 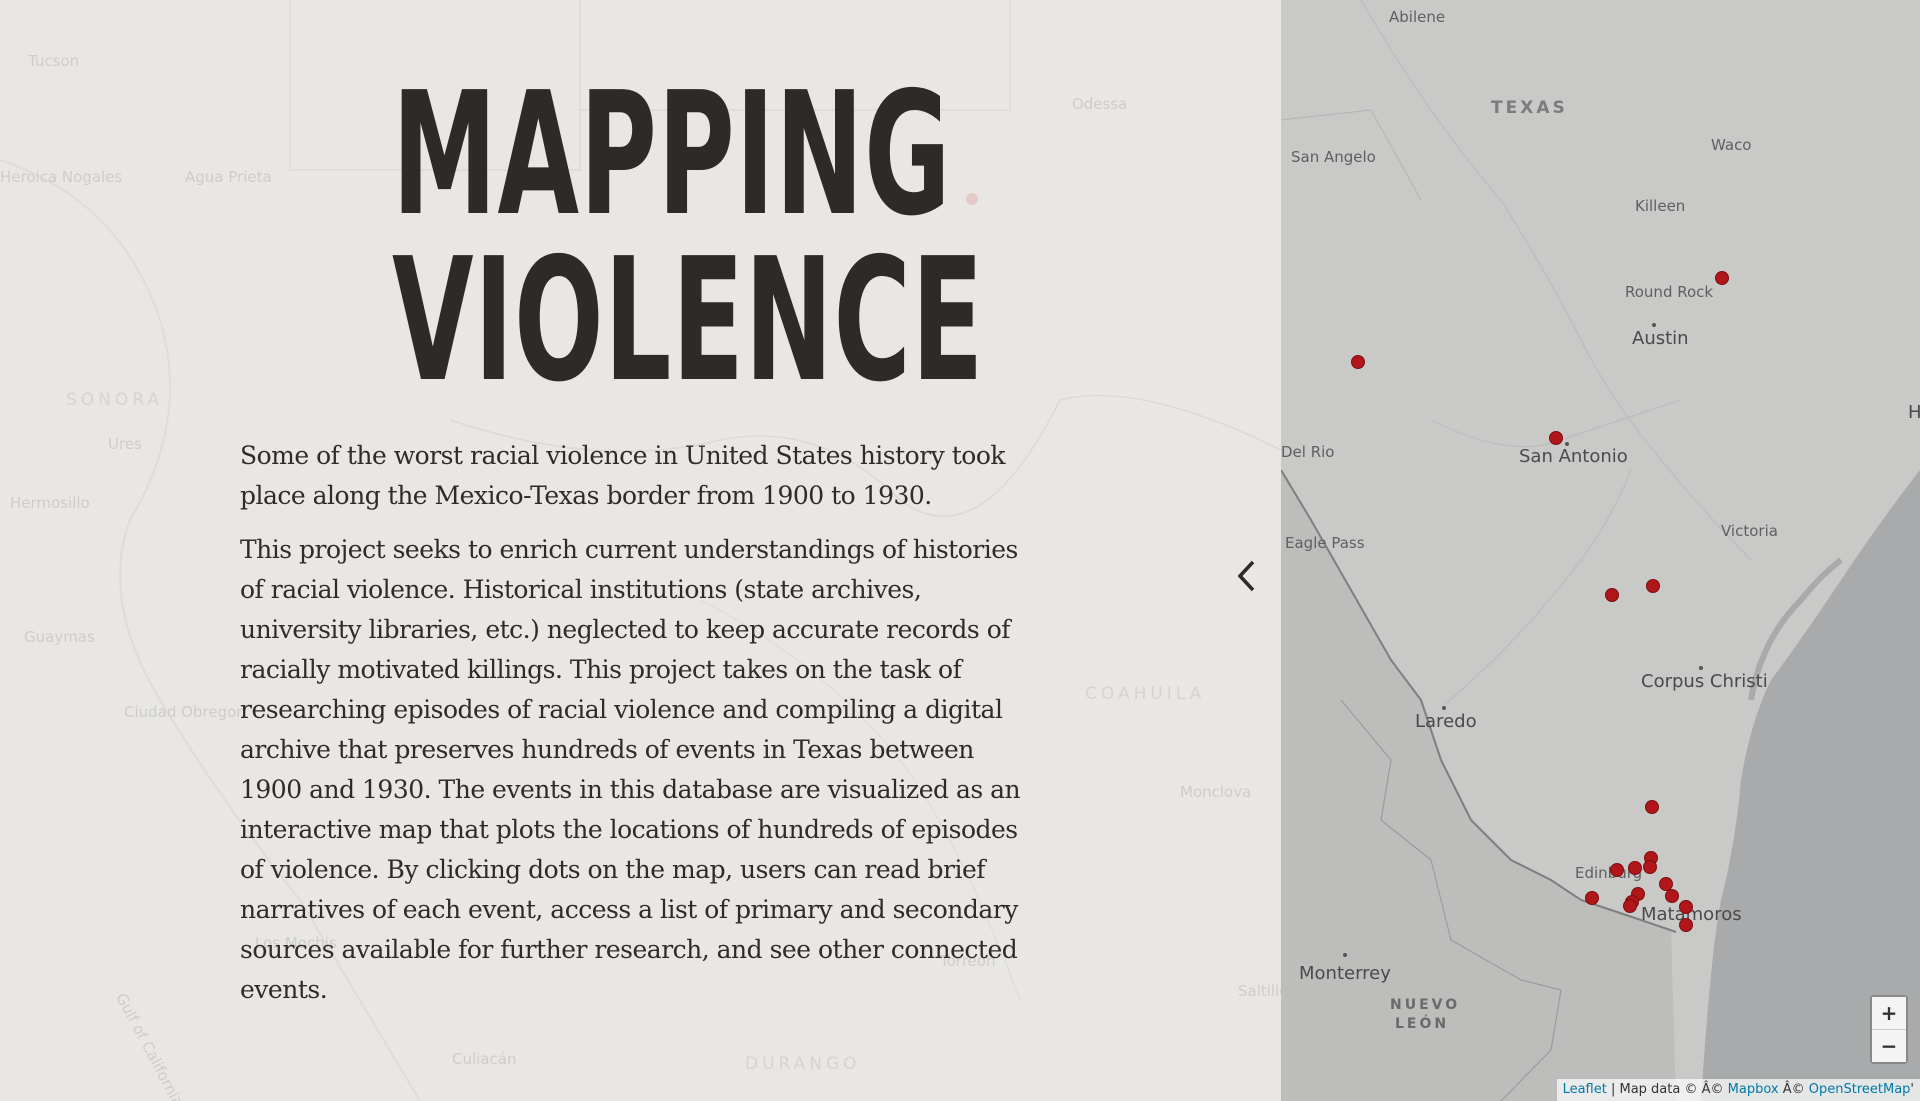 What do you see at coordinates (1793, 1089) in the screenshot?
I see `attribution-text-2: Â©` at bounding box center [1793, 1089].